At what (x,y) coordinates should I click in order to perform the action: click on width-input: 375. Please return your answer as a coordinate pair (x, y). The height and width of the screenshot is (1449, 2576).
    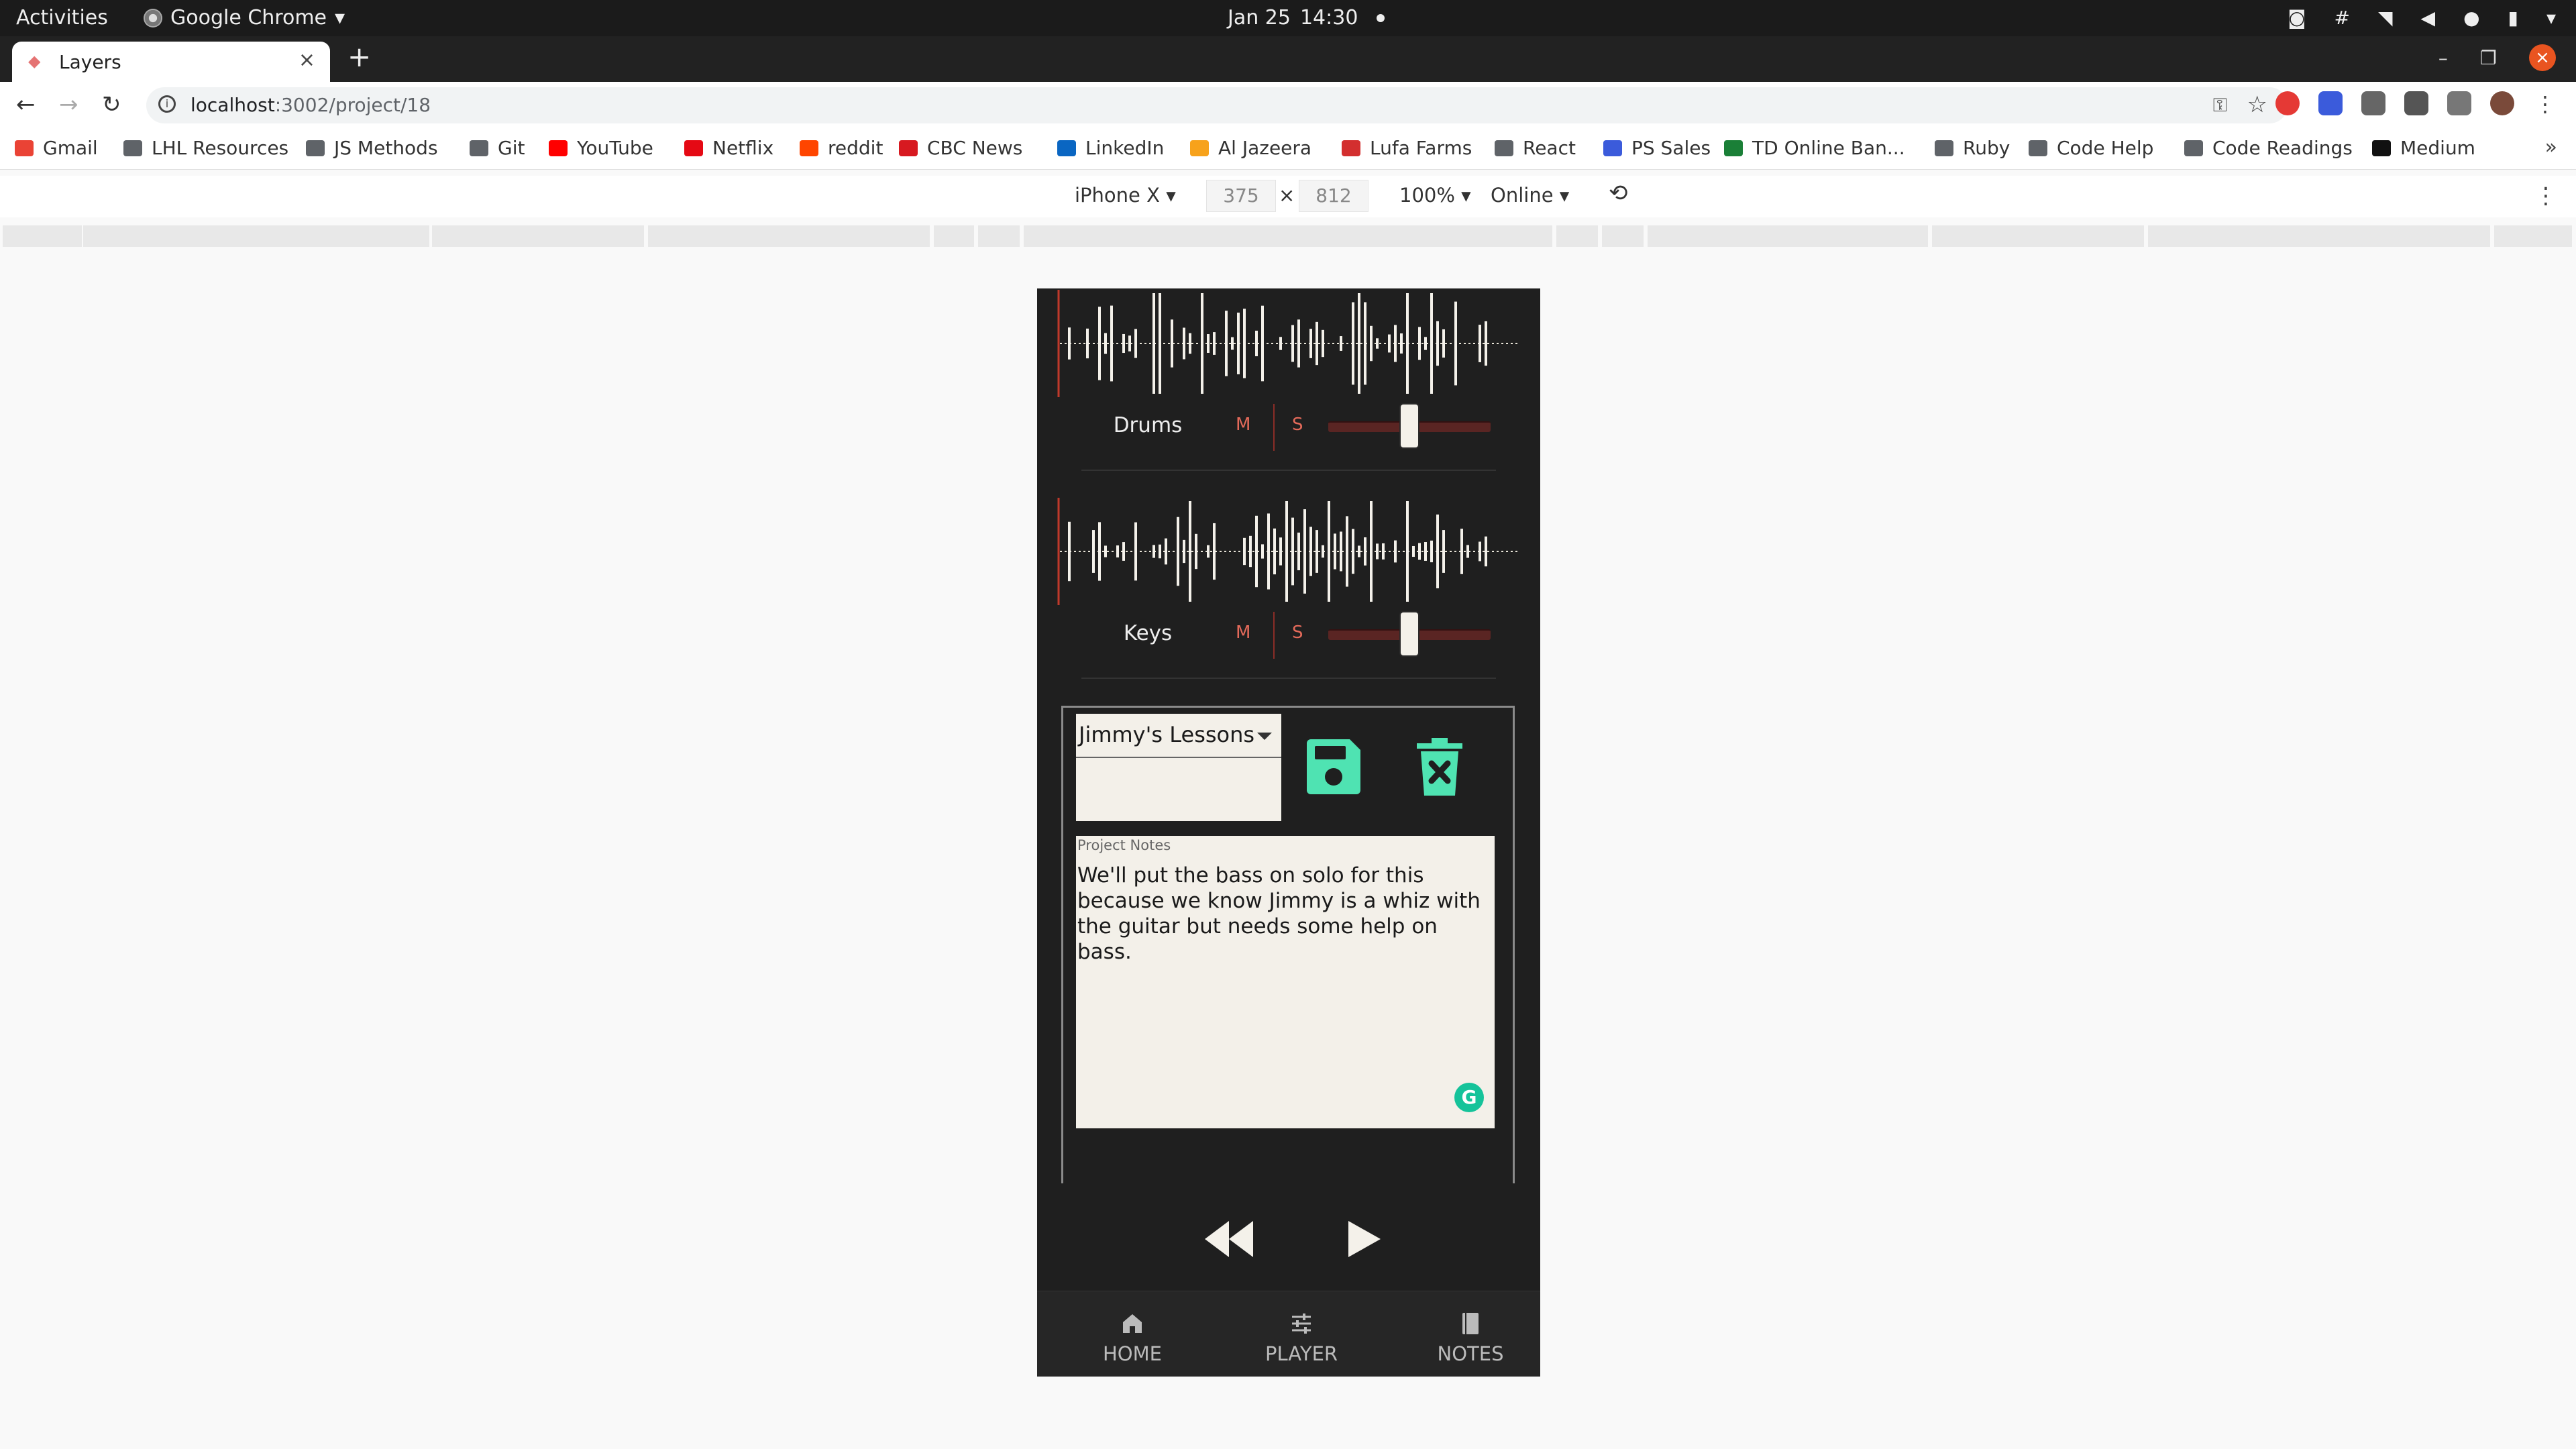
    Looking at the image, I should click on (1241, 196).